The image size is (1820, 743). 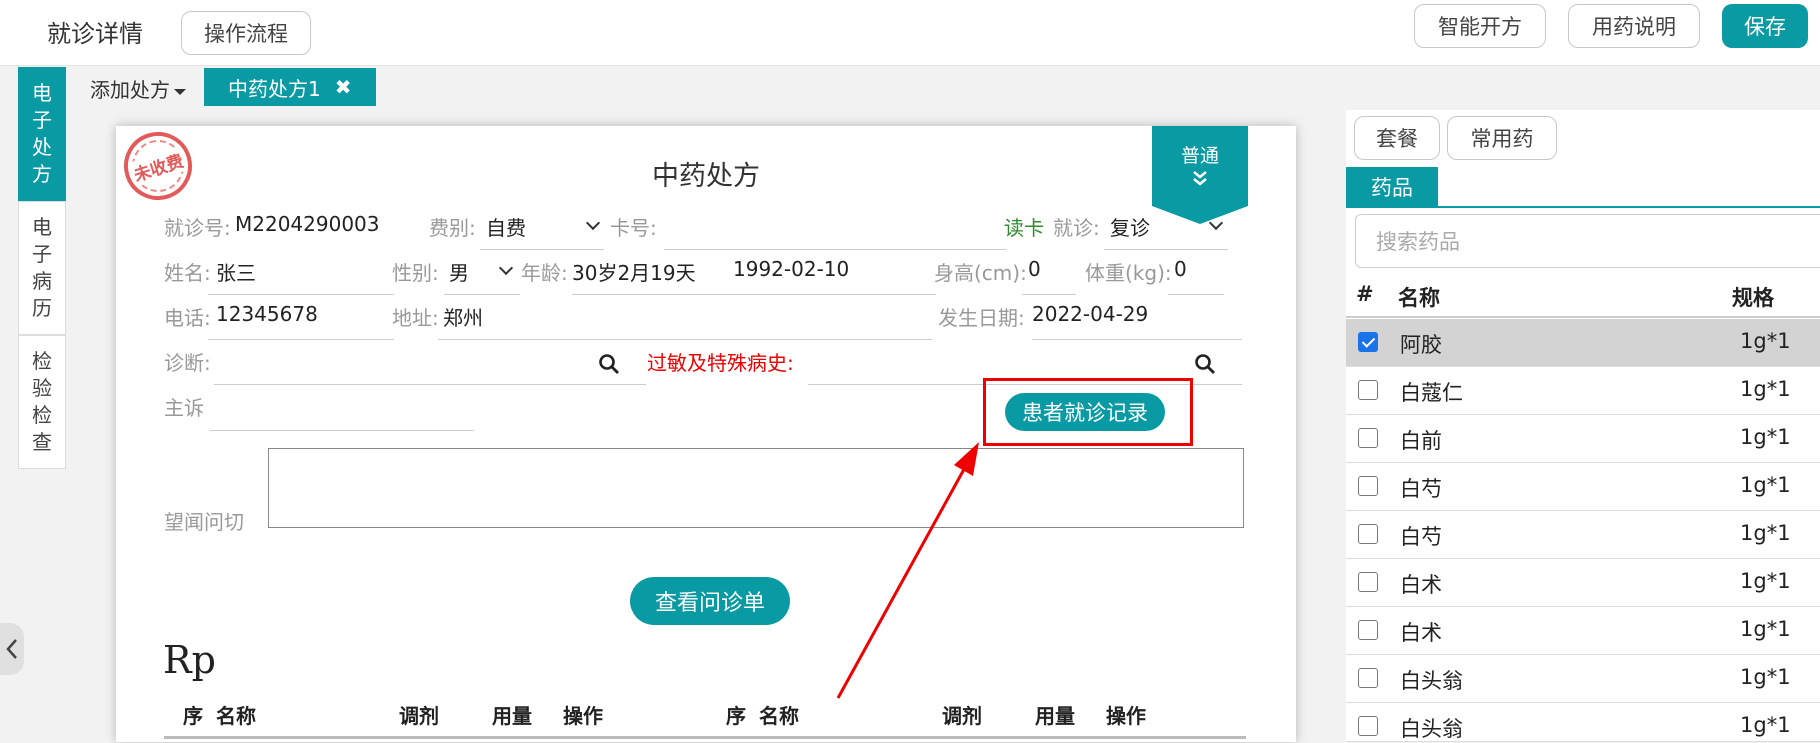 I want to click on save-button: 保存, so click(x=1765, y=26).